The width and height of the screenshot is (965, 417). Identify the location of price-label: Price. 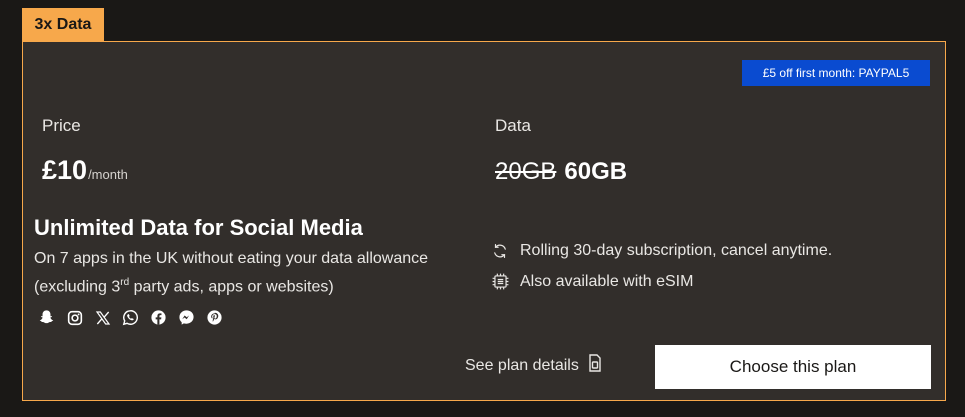
(61, 125).